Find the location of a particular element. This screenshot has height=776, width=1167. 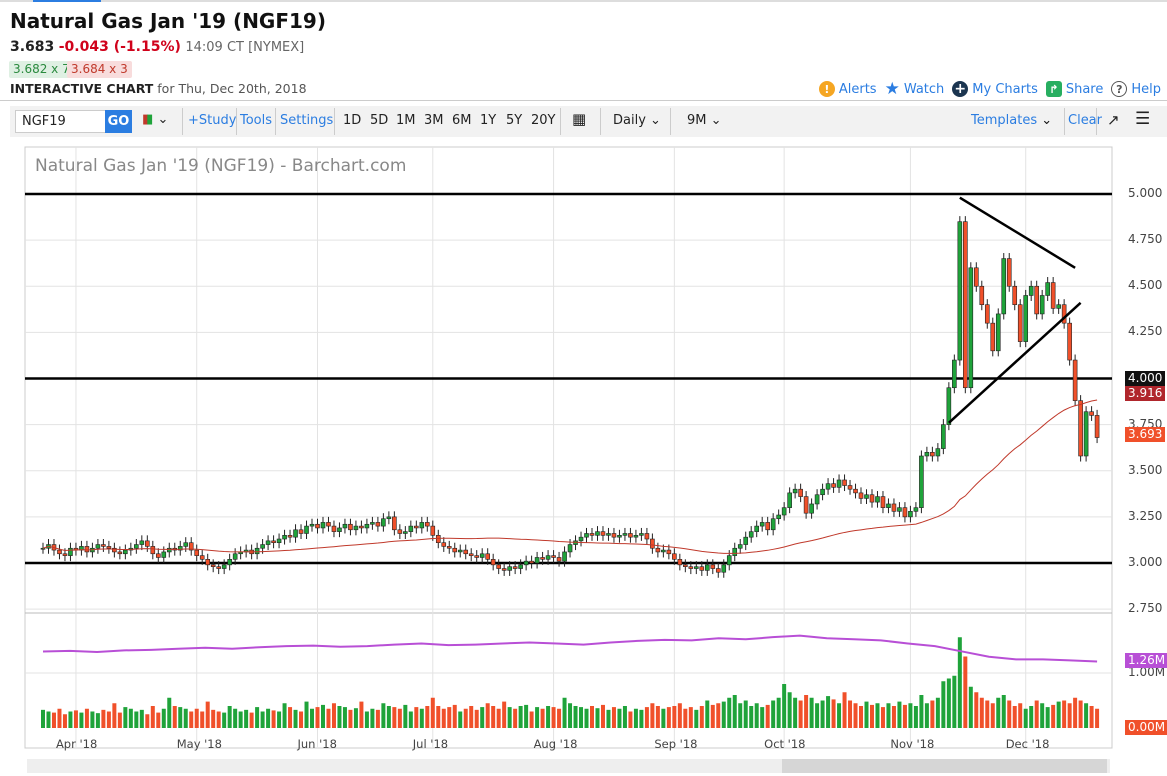

price-tick-label: 2.750 is located at coordinates (1145, 608).